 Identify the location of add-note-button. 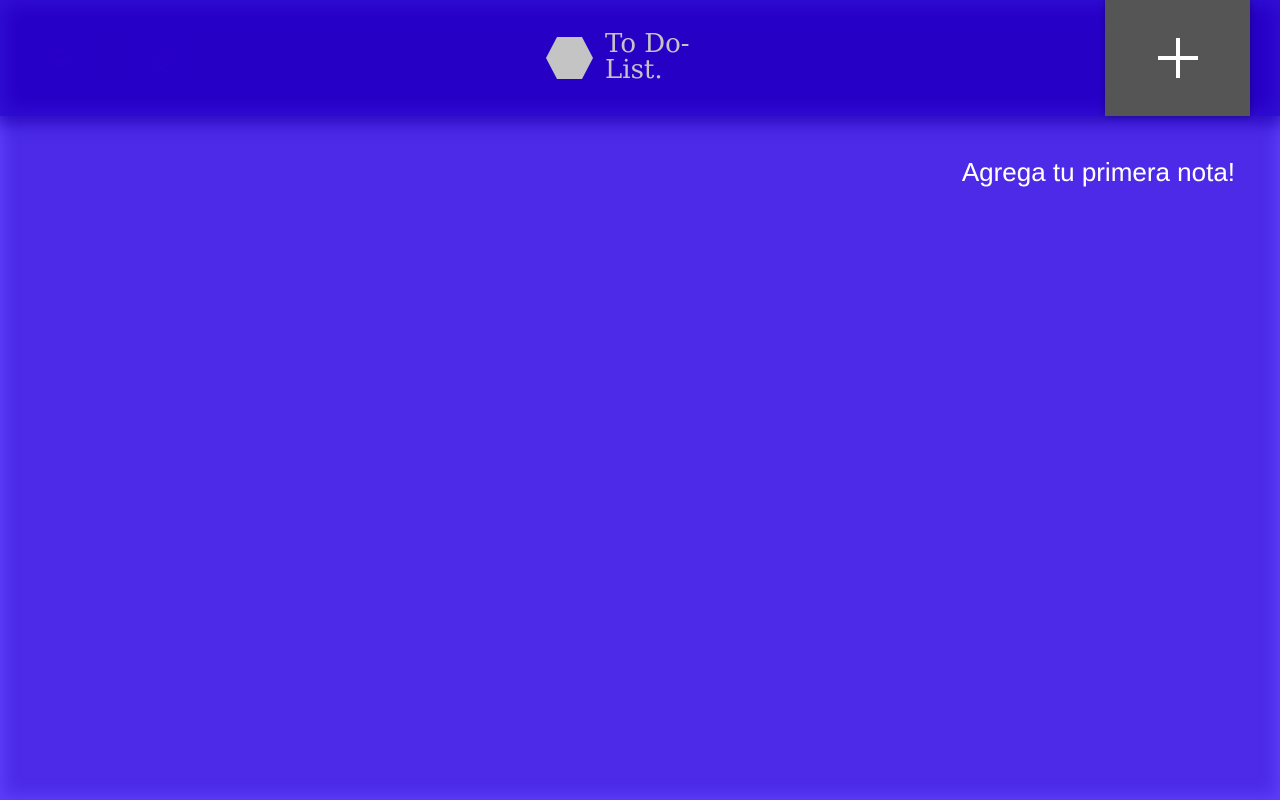
(1177, 58).